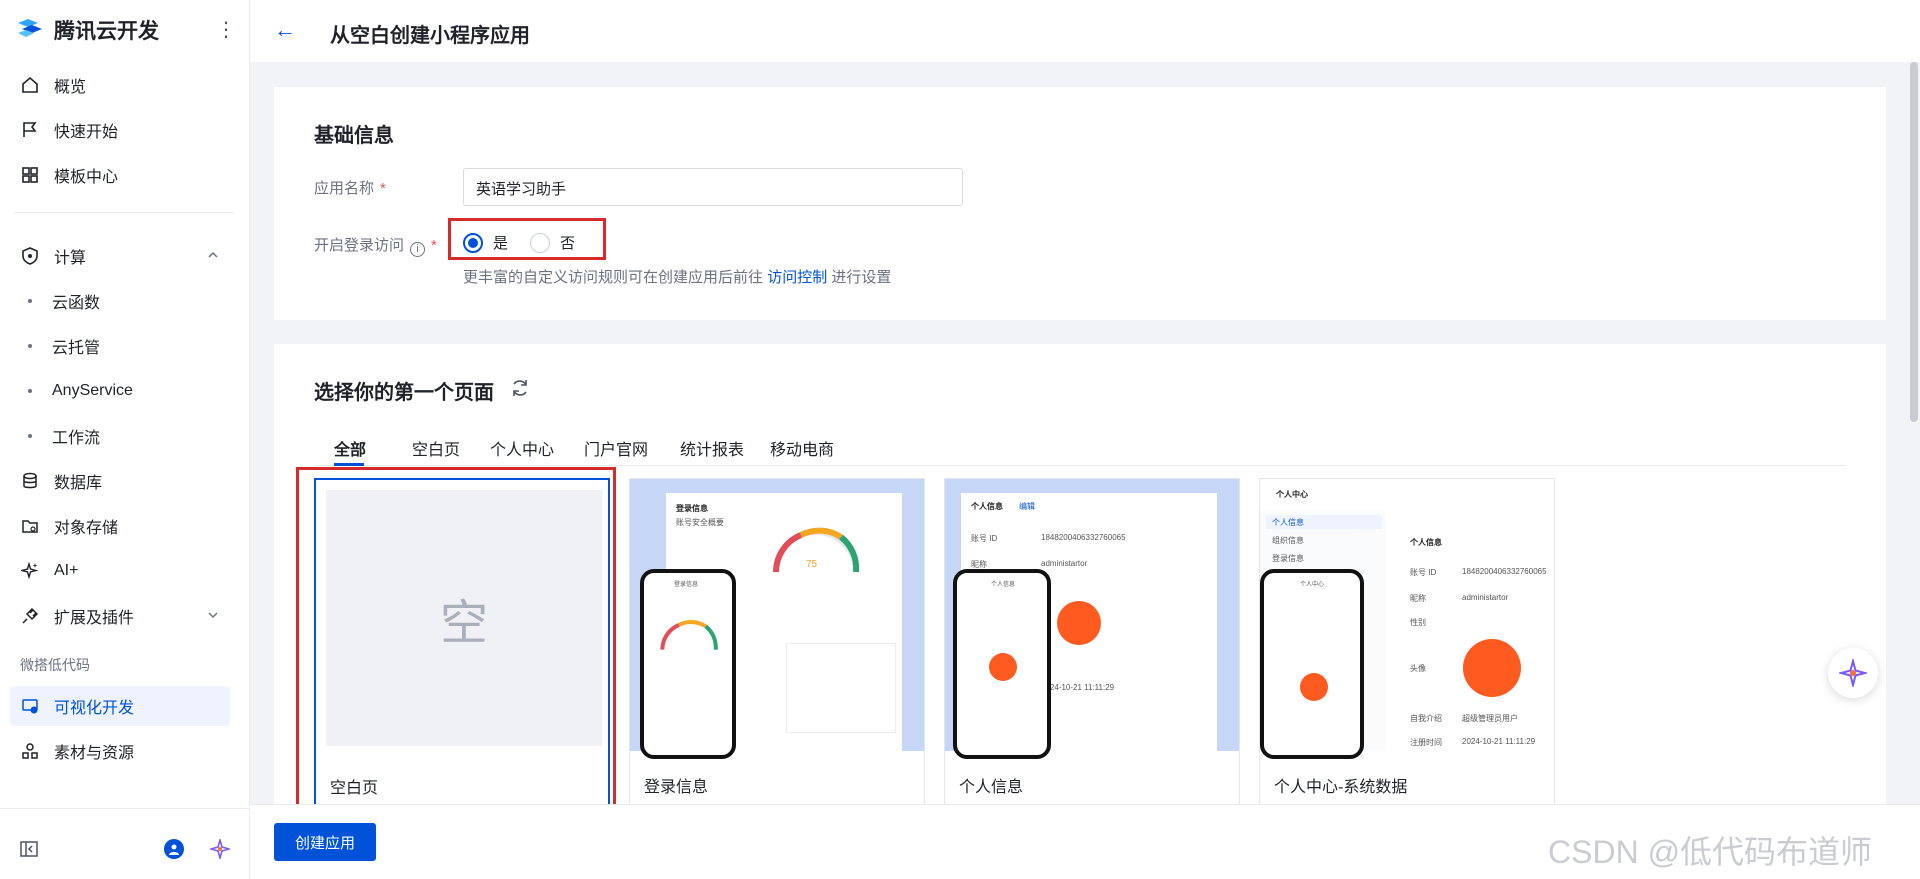 This screenshot has height=879, width=1920. Describe the element at coordinates (174, 849) in the screenshot. I see `user-avatar-icon` at that location.